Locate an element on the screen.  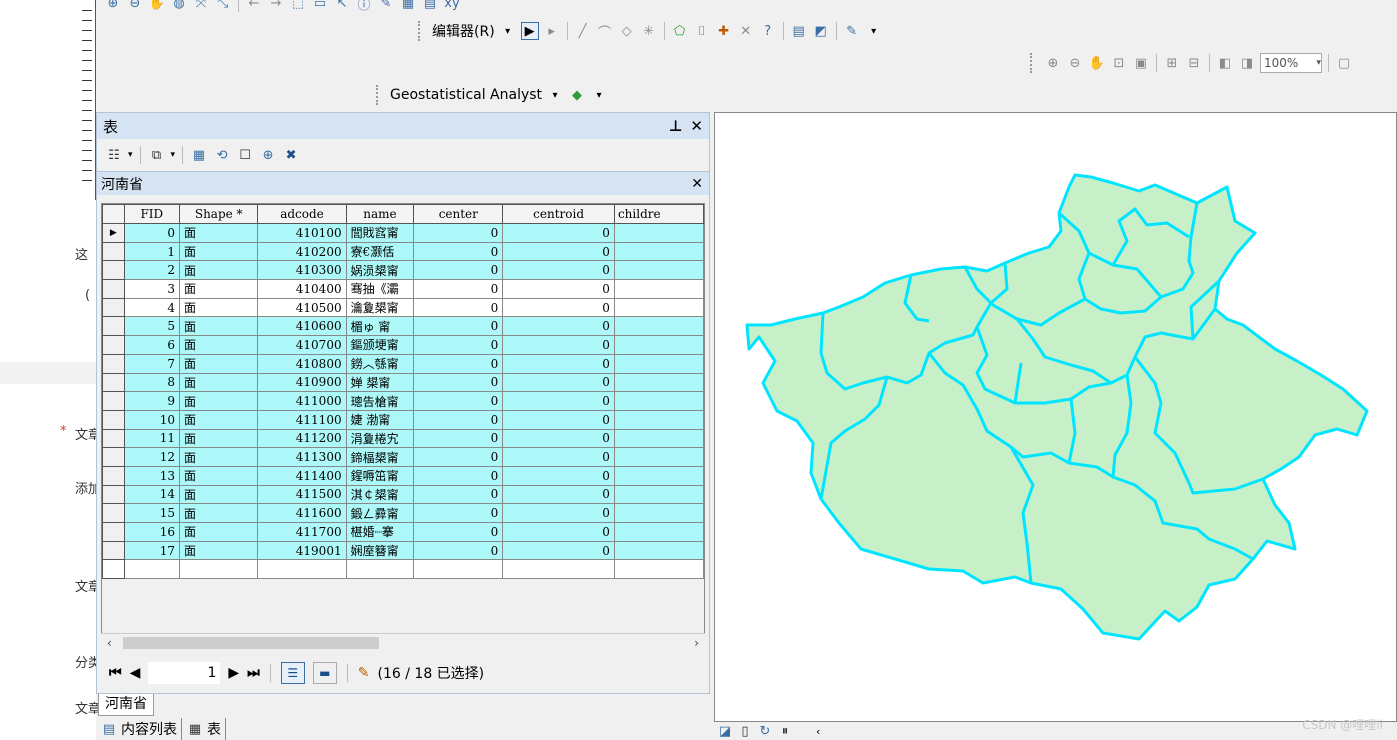
layout-pan-icon: ✋ is located at coordinates (1097, 63).